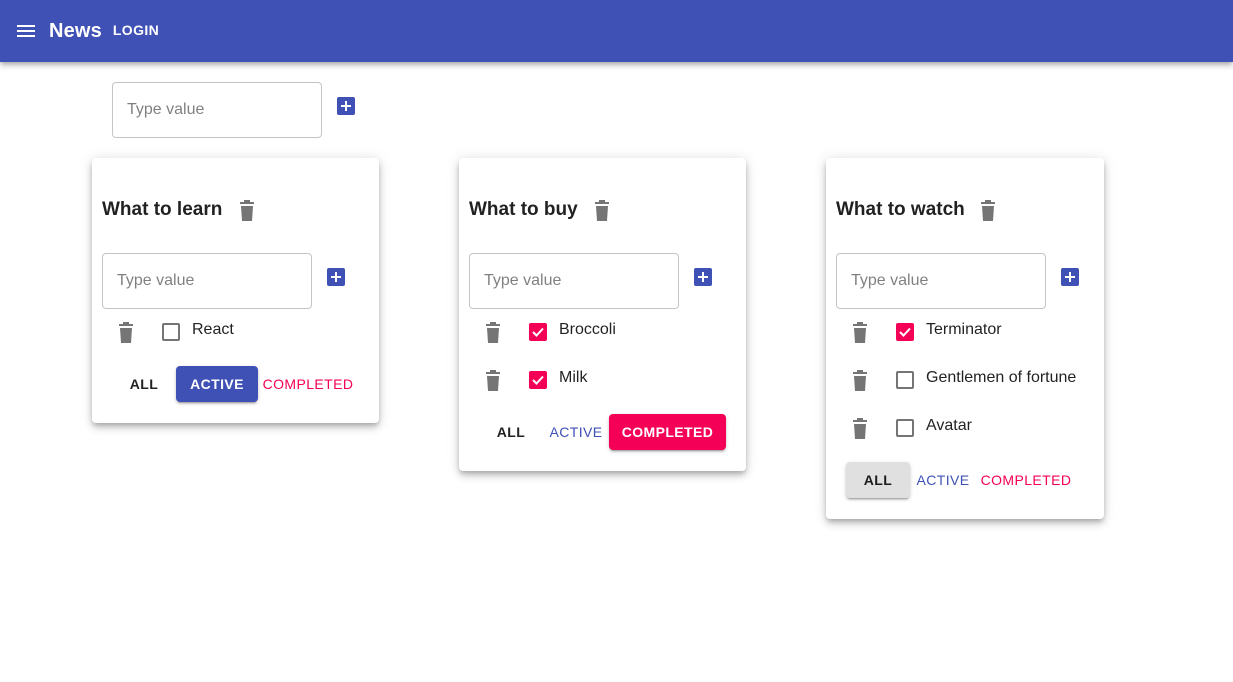  I want to click on menu-icon, so click(26, 31).